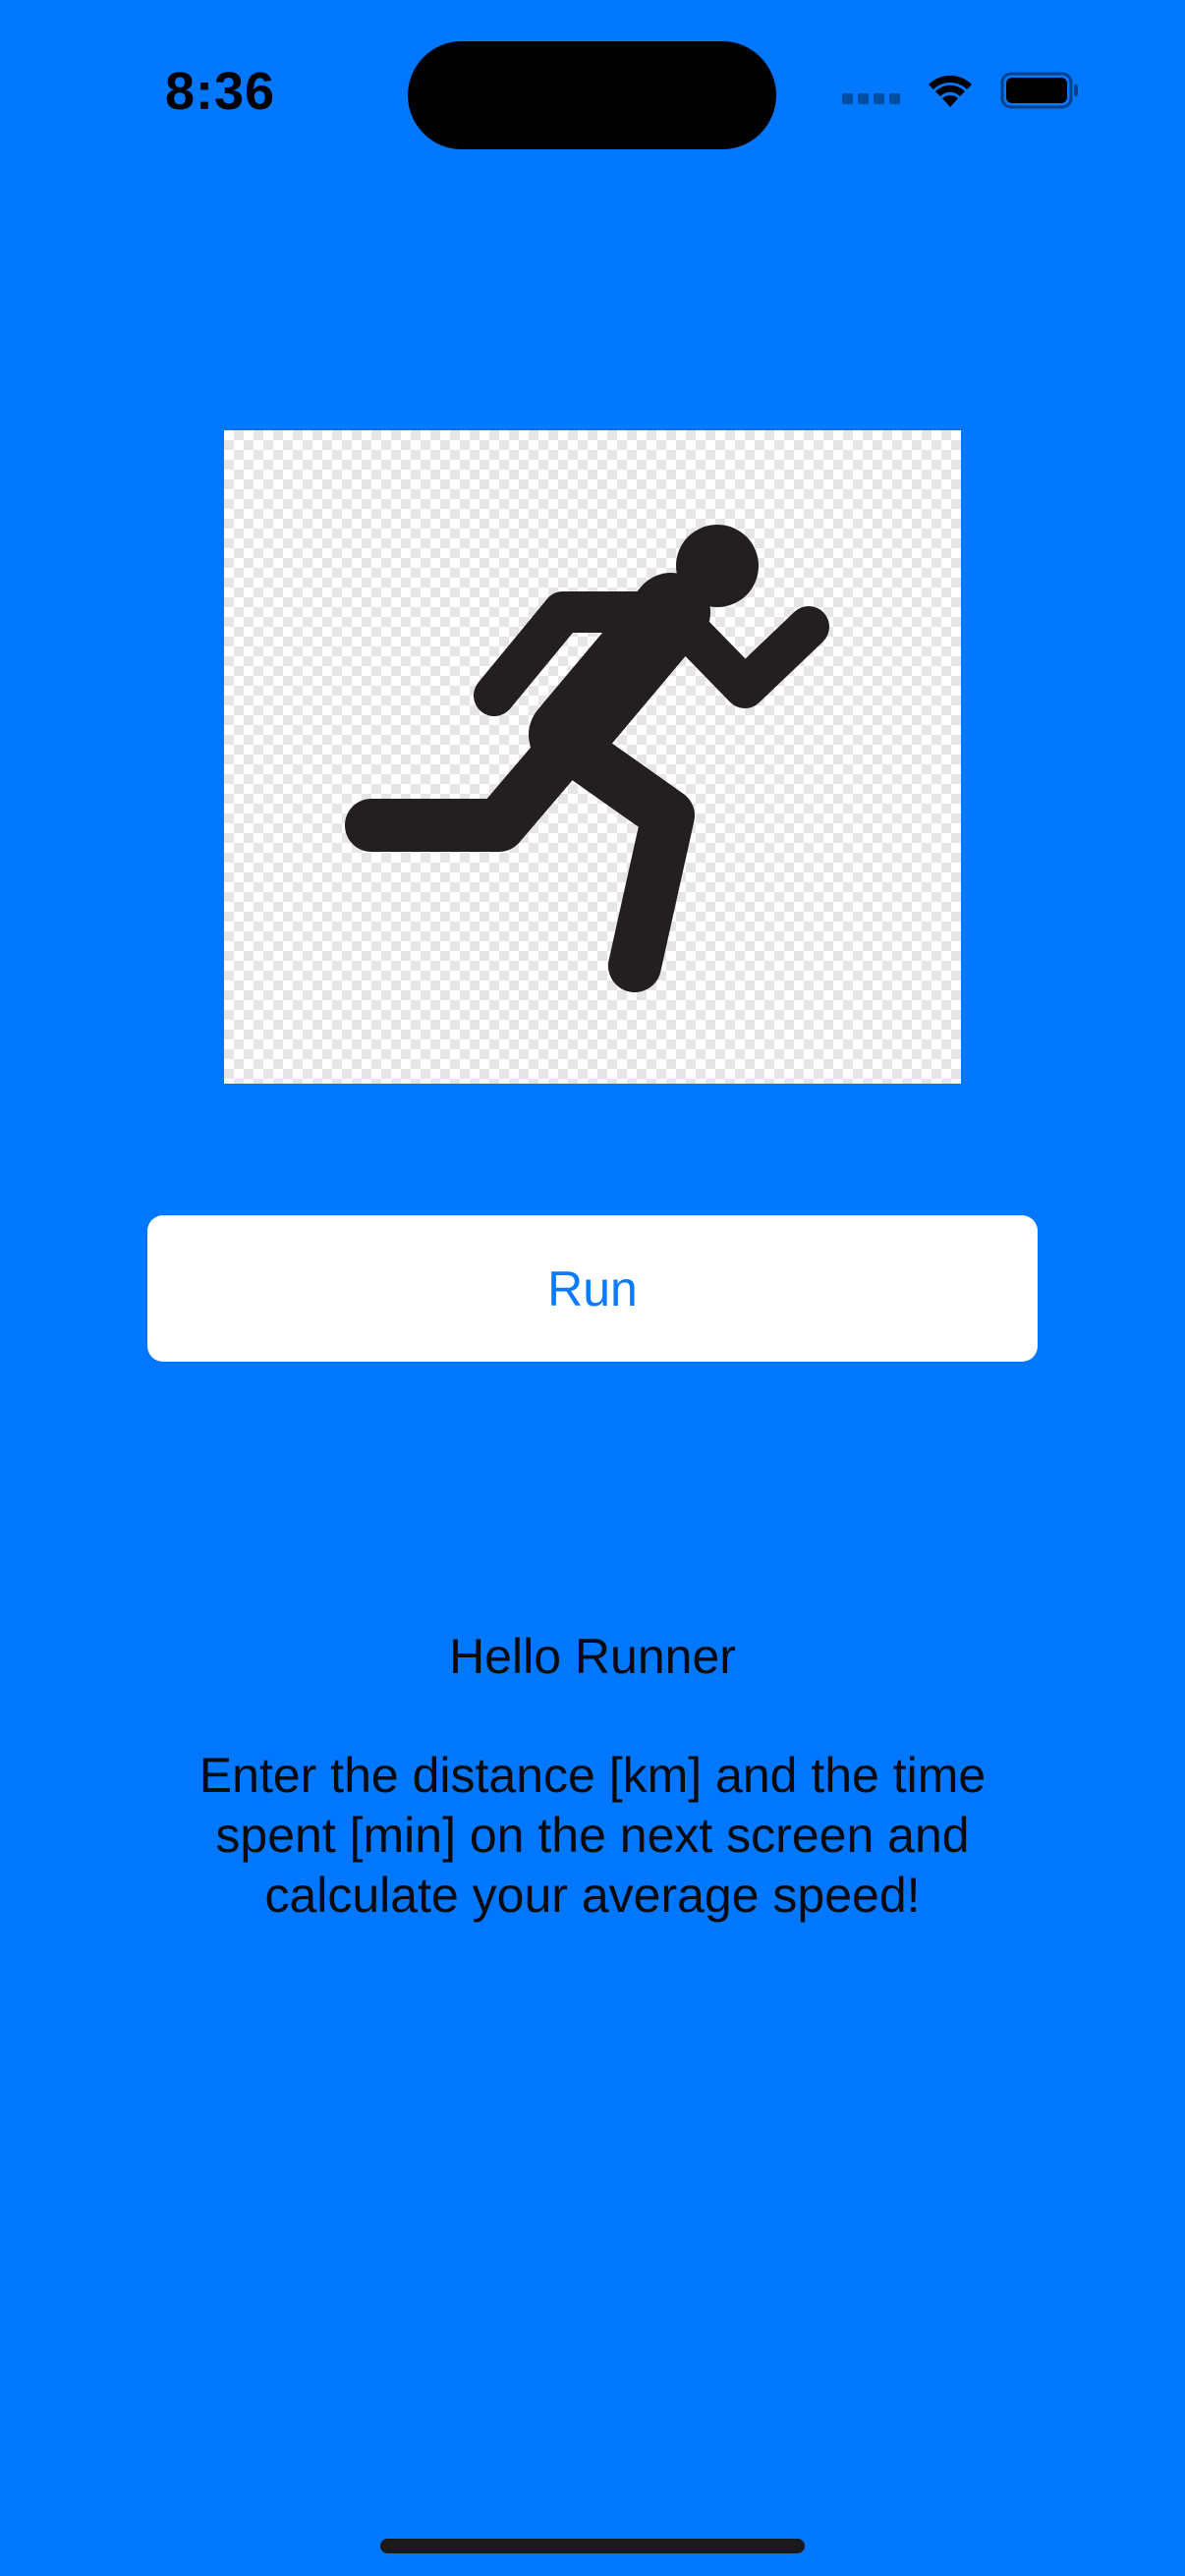 Image resolution: width=1185 pixels, height=2576 pixels. What do you see at coordinates (592, 1288) in the screenshot?
I see `run-button: Run` at bounding box center [592, 1288].